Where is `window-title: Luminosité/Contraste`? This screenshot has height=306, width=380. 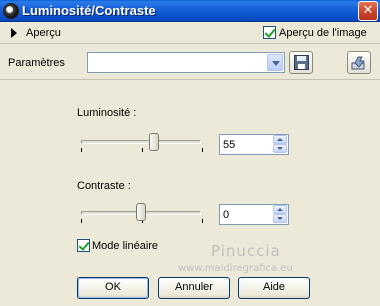 window-title: Luminosité/Contraste is located at coordinates (89, 10).